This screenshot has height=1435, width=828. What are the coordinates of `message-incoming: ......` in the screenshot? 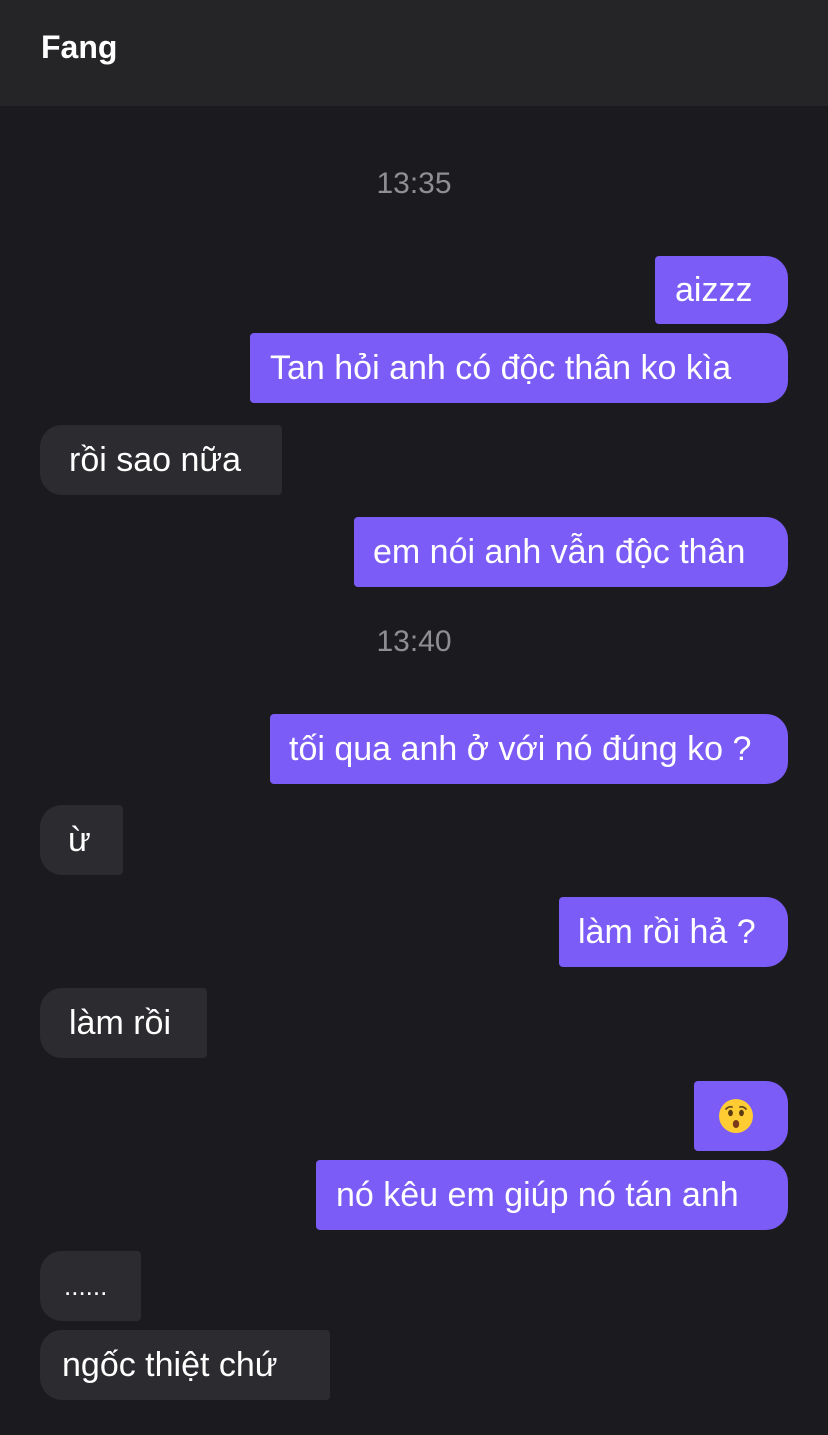 It's located at (90, 1286).